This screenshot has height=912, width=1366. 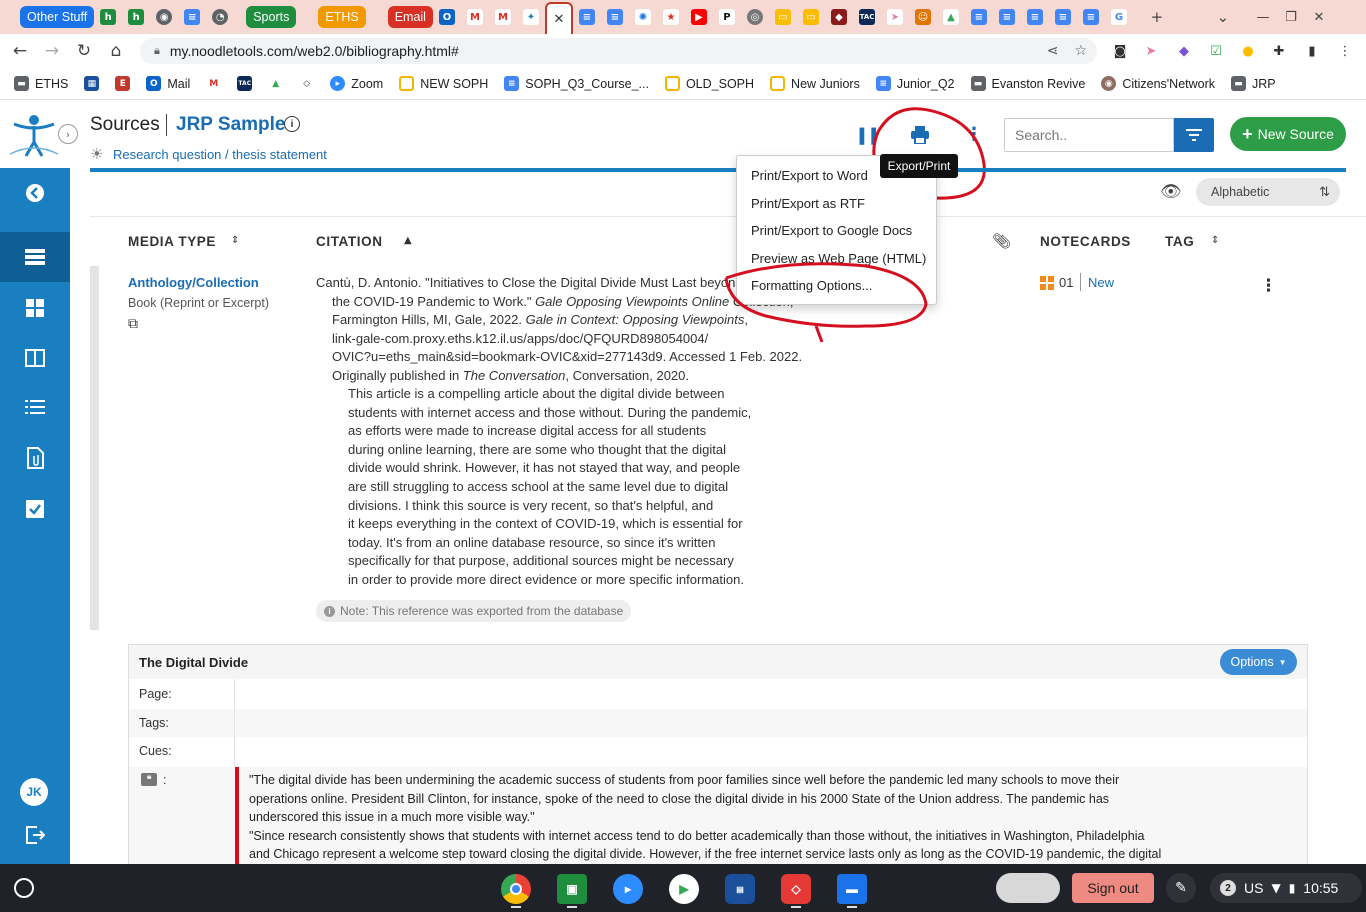 What do you see at coordinates (35, 358) in the screenshot?
I see `sidebar-item-notecards` at bounding box center [35, 358].